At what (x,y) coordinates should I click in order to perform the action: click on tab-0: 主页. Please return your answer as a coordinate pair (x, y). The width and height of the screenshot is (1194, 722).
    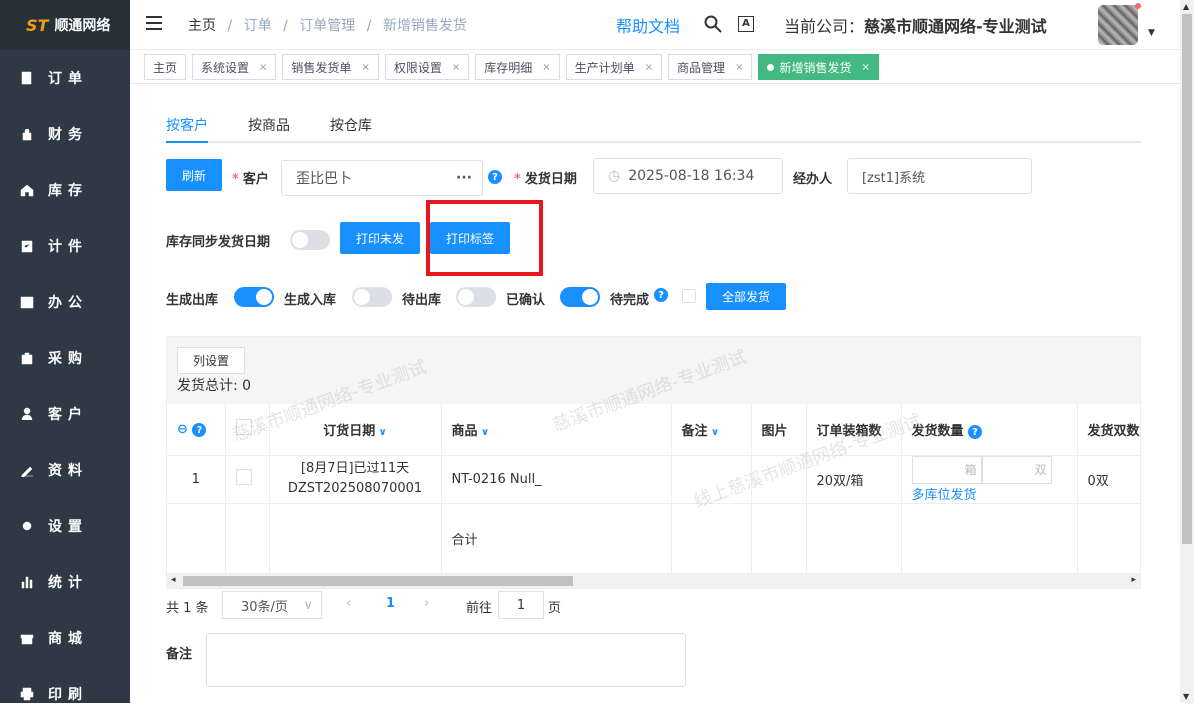
    Looking at the image, I should click on (165, 67).